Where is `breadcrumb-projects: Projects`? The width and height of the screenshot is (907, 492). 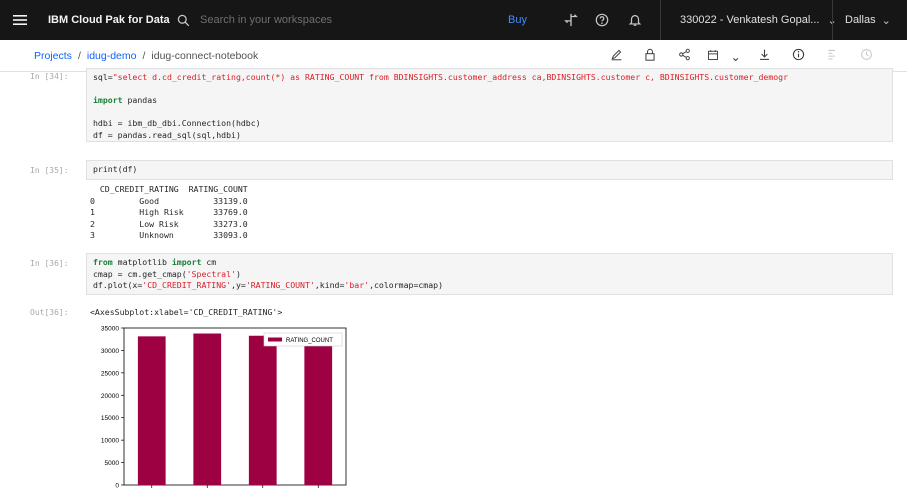
breadcrumb-projects: Projects is located at coordinates (53, 56).